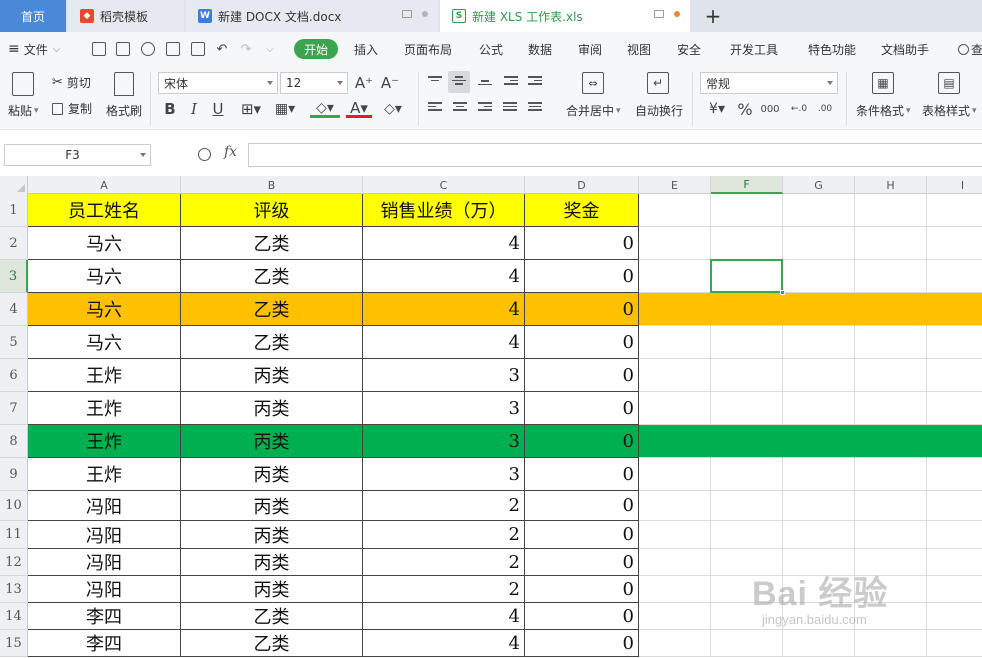 This screenshot has height=658, width=982. I want to click on table-cell: 王炸, so click(104, 441).